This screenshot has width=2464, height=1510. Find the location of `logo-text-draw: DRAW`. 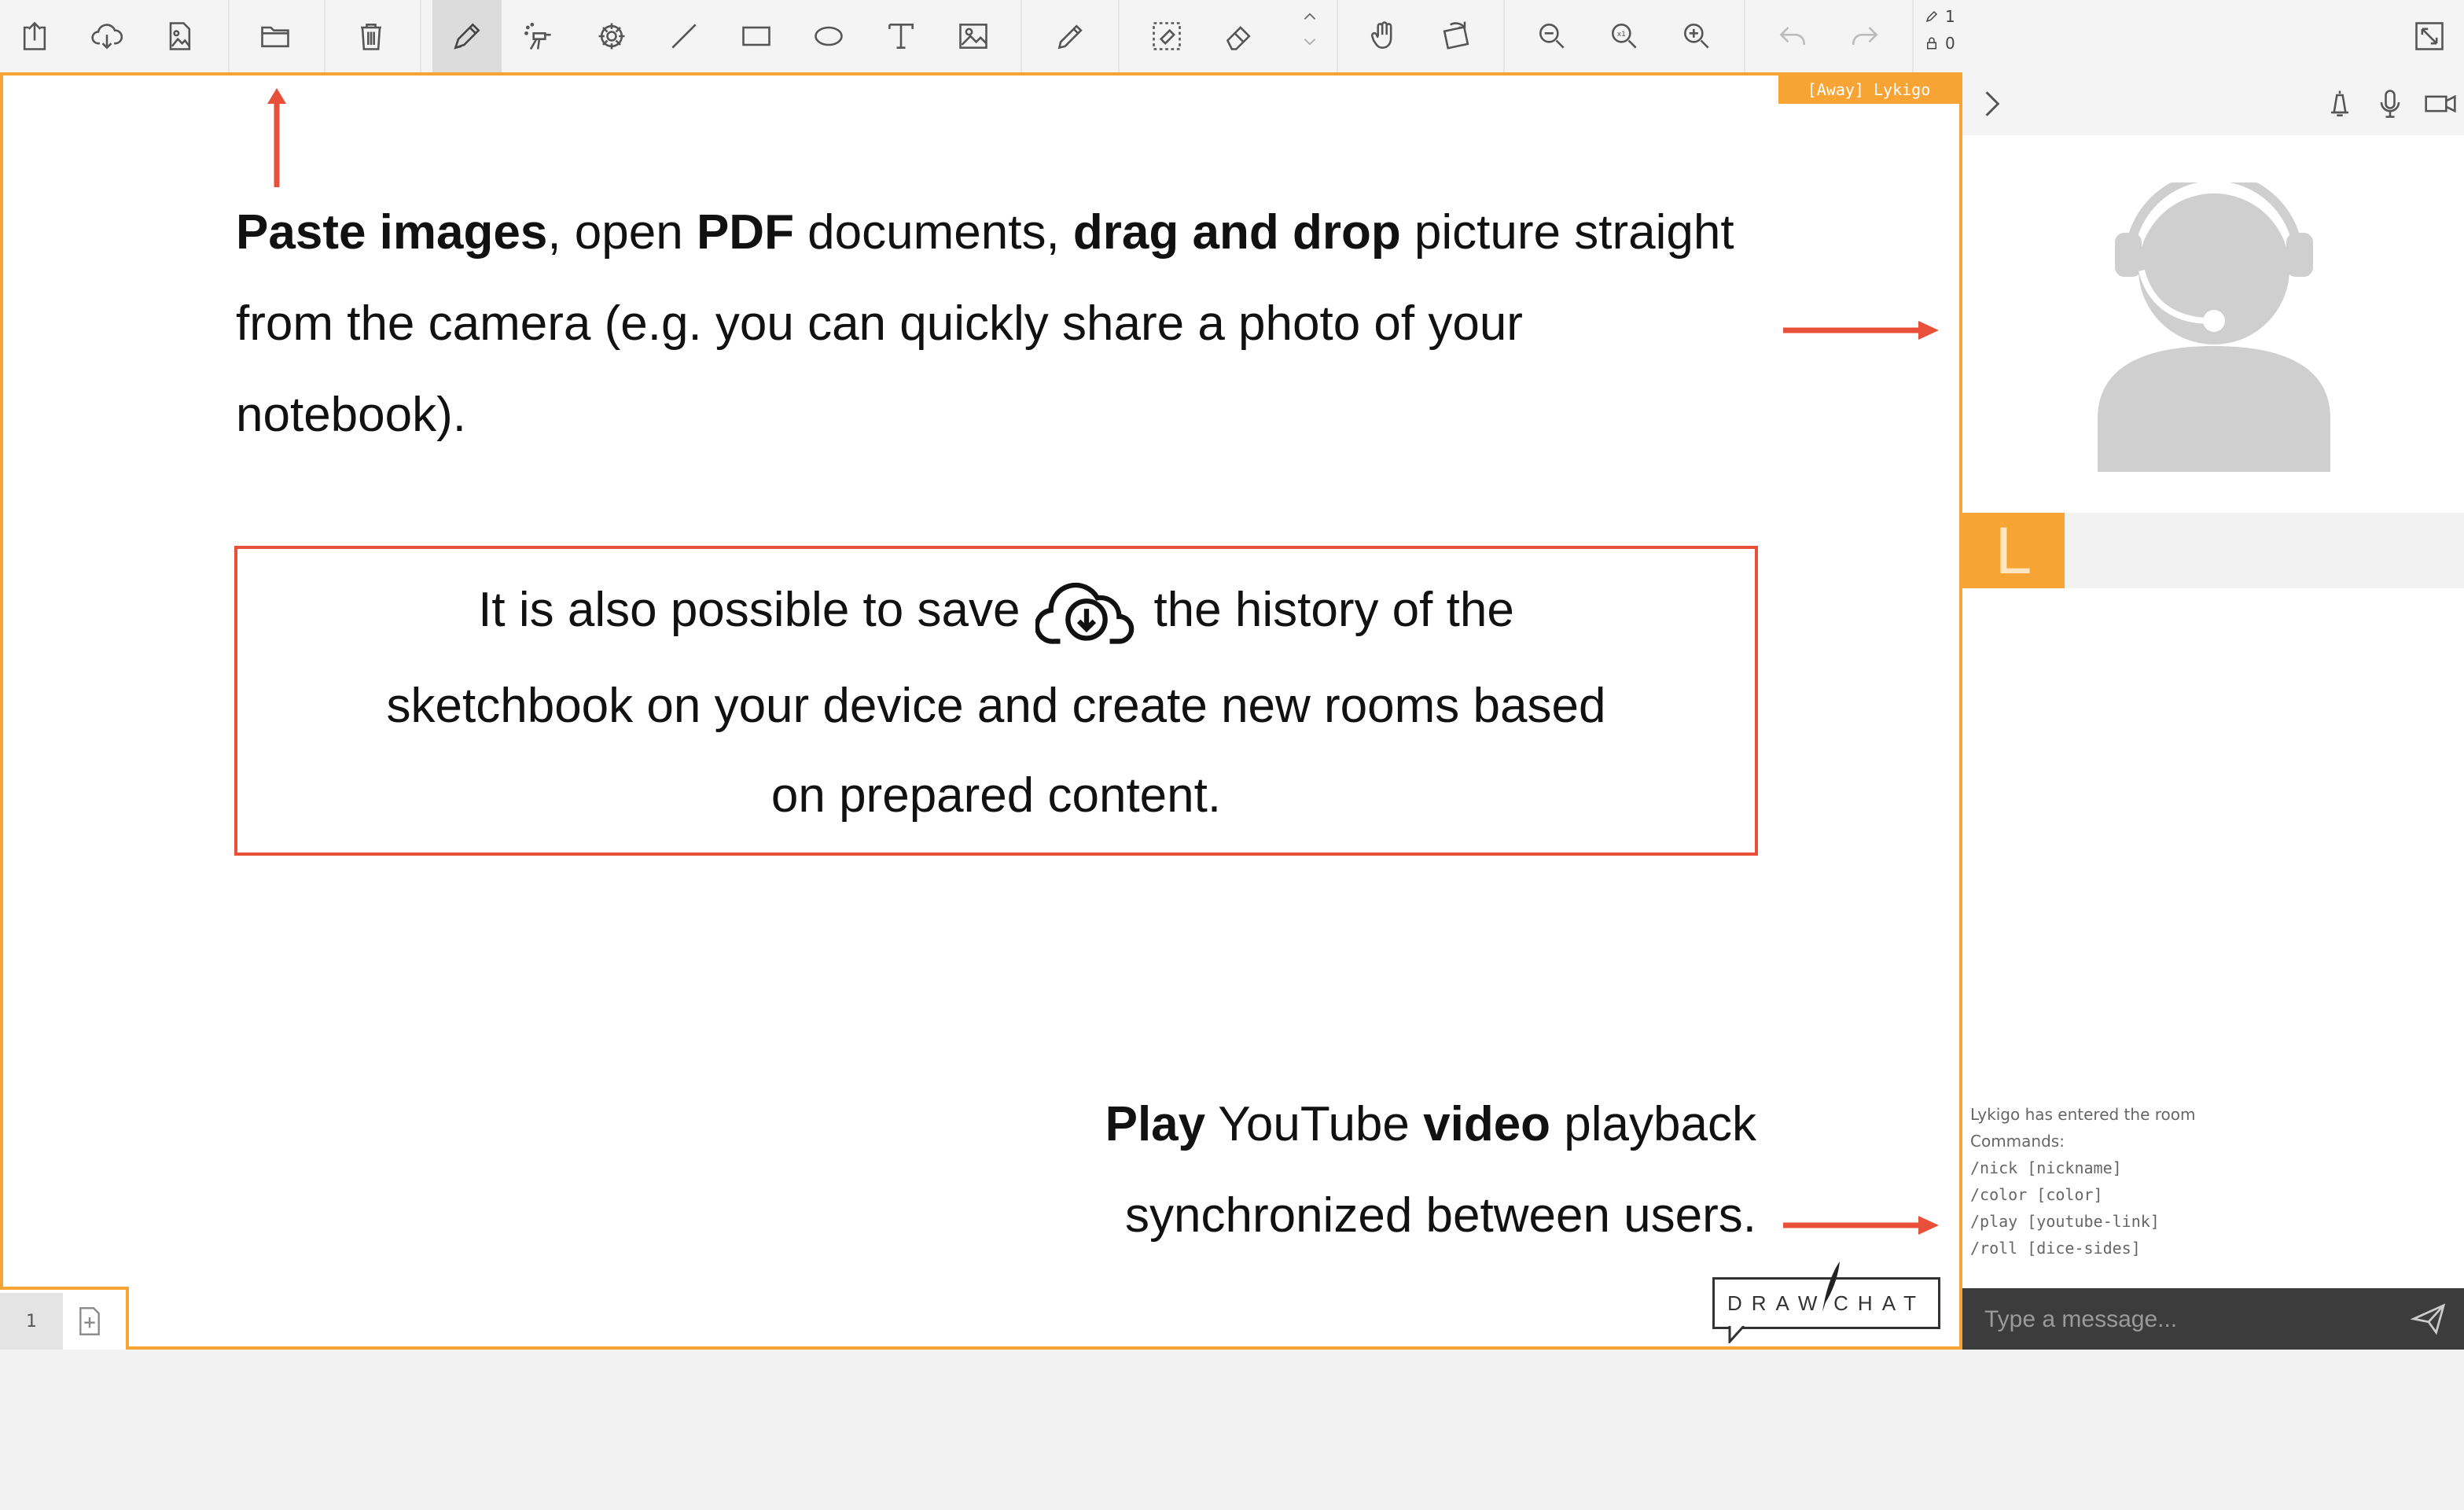

logo-text-draw: DRAW is located at coordinates (1777, 1303).